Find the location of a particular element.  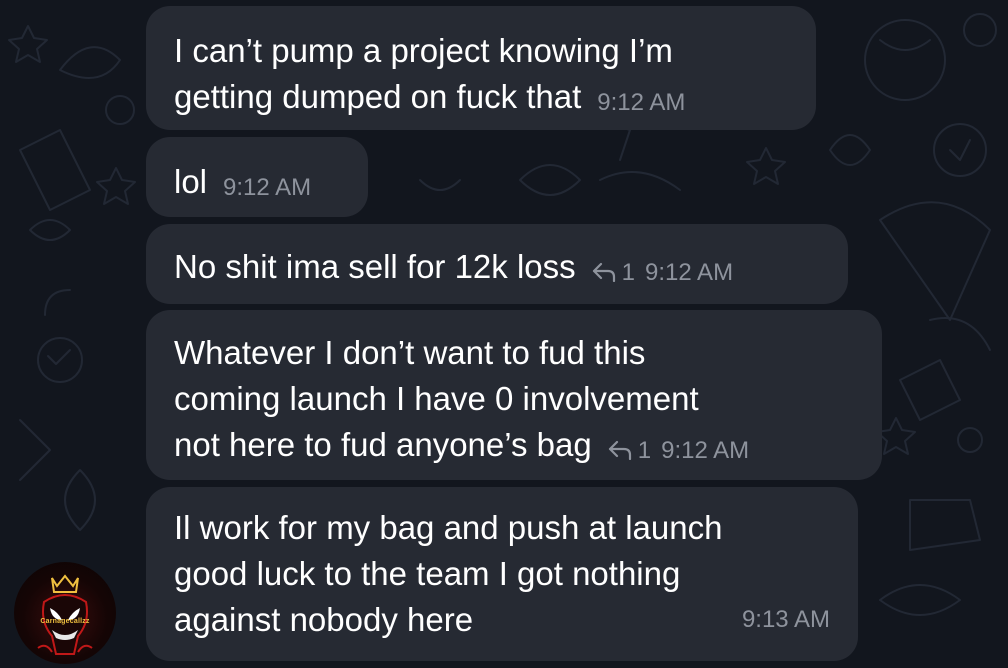

message-bubble: No shit ima sell for 12k loss 1 9:12 AM is located at coordinates (497, 264).